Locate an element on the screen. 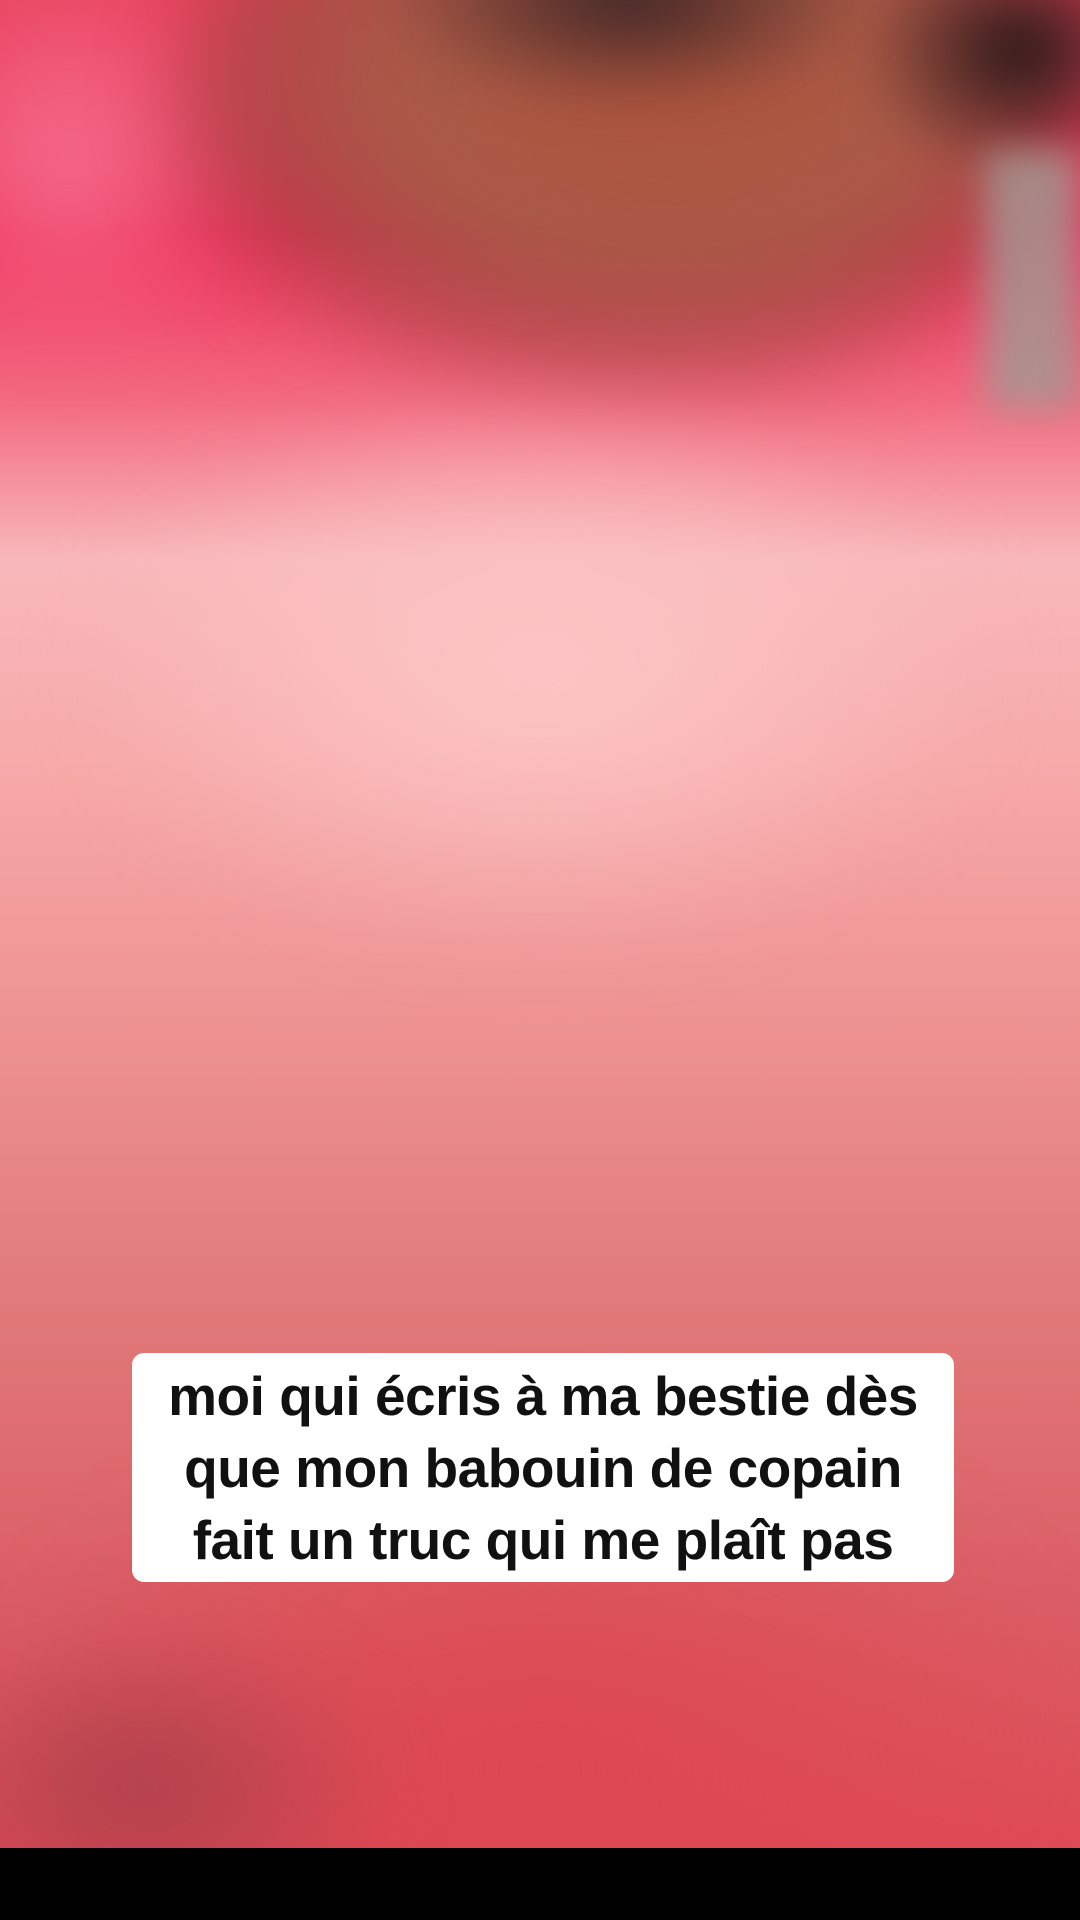 This screenshot has width=1080, height=1920. caption-line-3: fait un truc qui me plaît pas is located at coordinates (543, 1539).